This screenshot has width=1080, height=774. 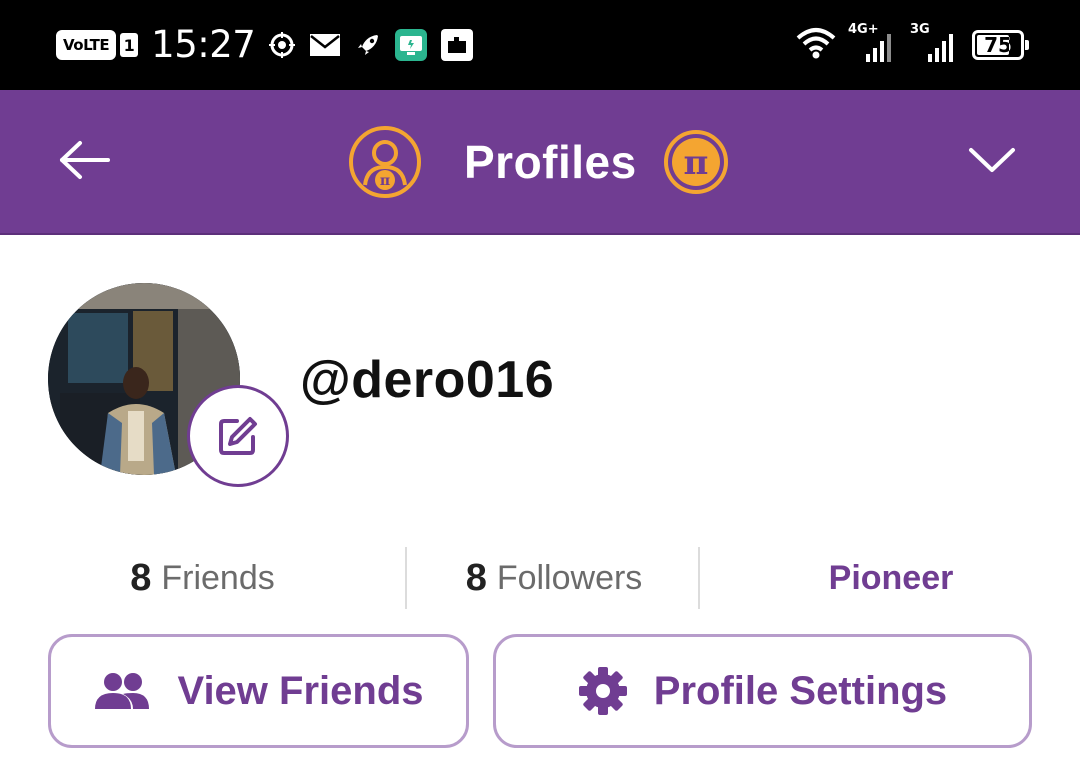 I want to click on volte-badge: VoLTE, so click(x=86, y=45).